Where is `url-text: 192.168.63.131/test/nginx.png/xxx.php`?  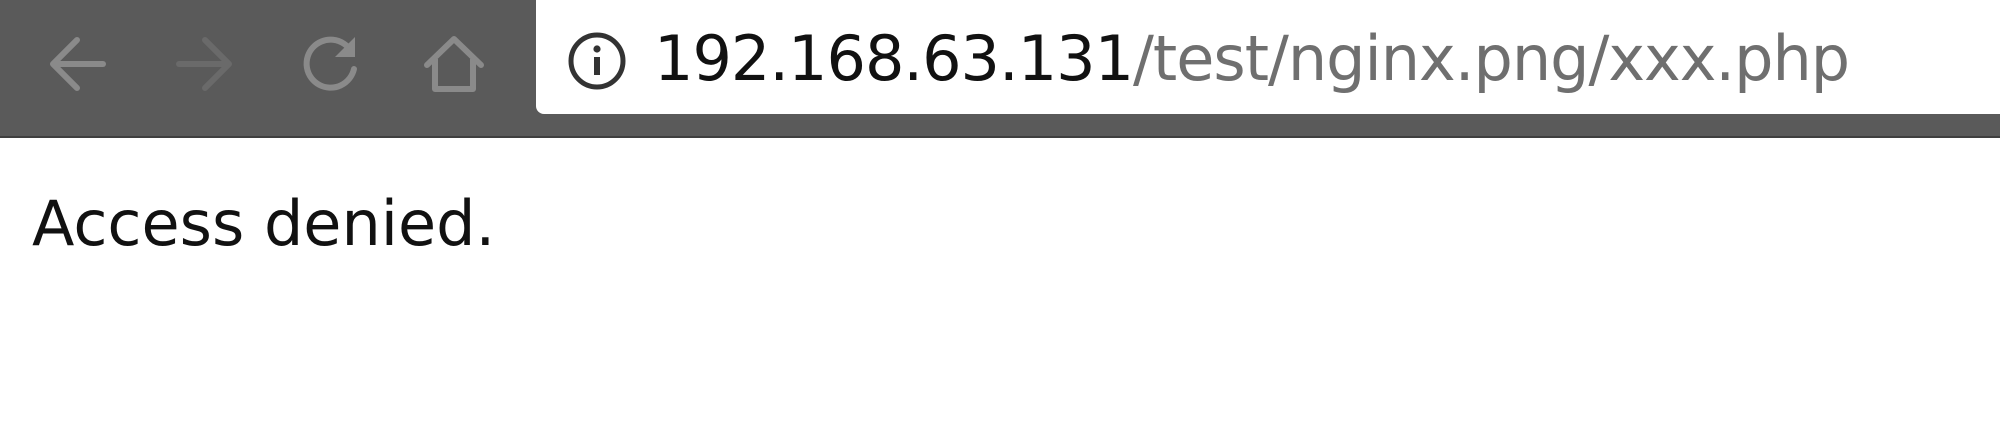 url-text: 192.168.63.131/test/nginx.png/xxx.php is located at coordinates (1252, 59).